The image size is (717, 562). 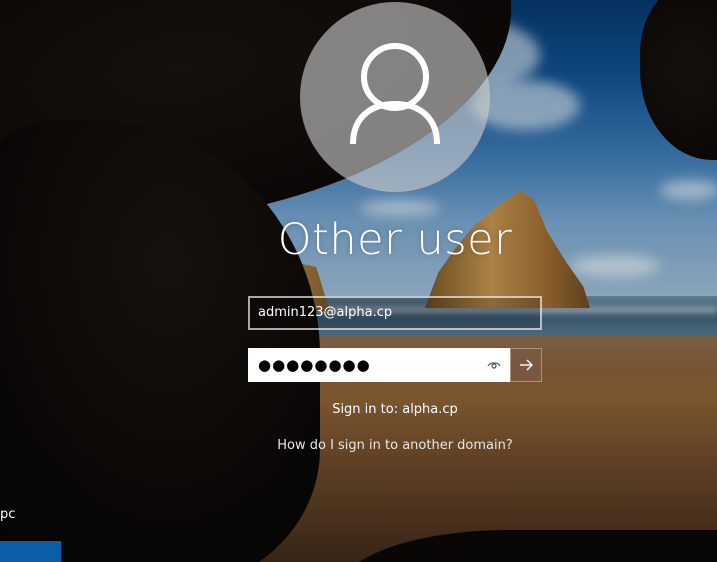 What do you see at coordinates (7, 515) in the screenshot?
I see `other-user-entry-label: pc` at bounding box center [7, 515].